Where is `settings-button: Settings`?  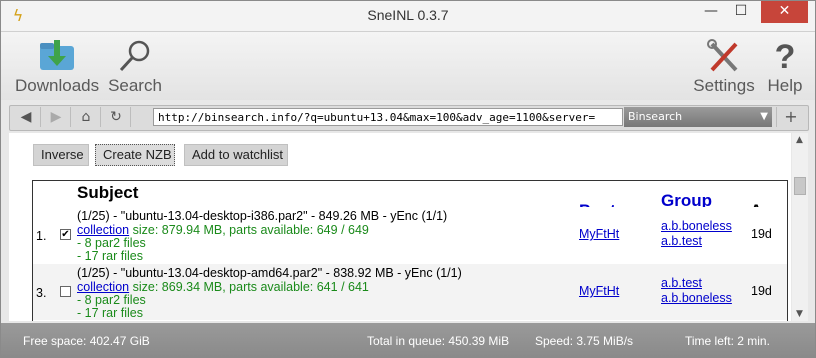 settings-button: Settings is located at coordinates (724, 67).